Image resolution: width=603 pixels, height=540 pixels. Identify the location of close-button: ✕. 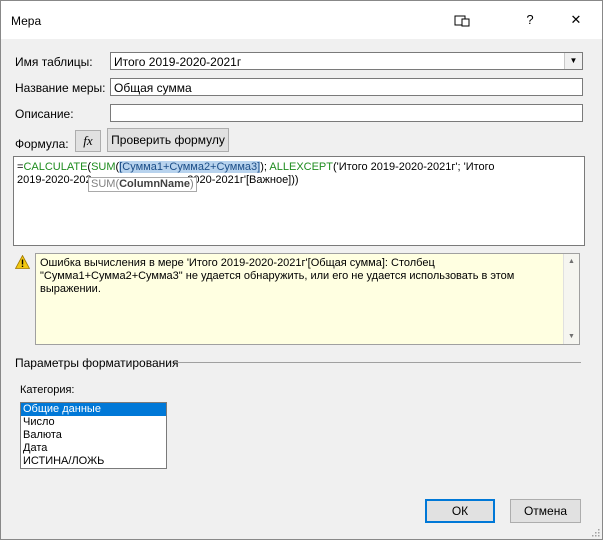
(576, 20).